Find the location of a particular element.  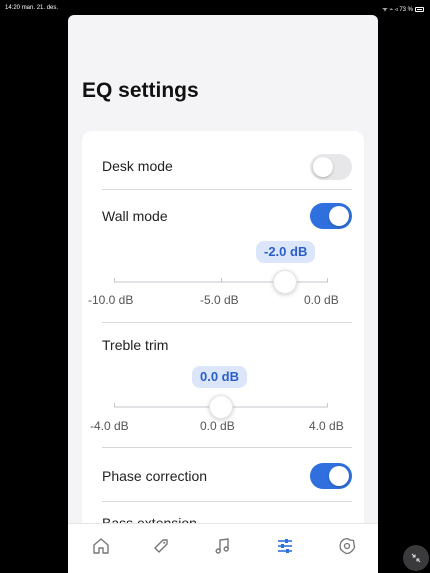

treble-trim-scale-min: -4.0 dB is located at coordinates (109, 426).